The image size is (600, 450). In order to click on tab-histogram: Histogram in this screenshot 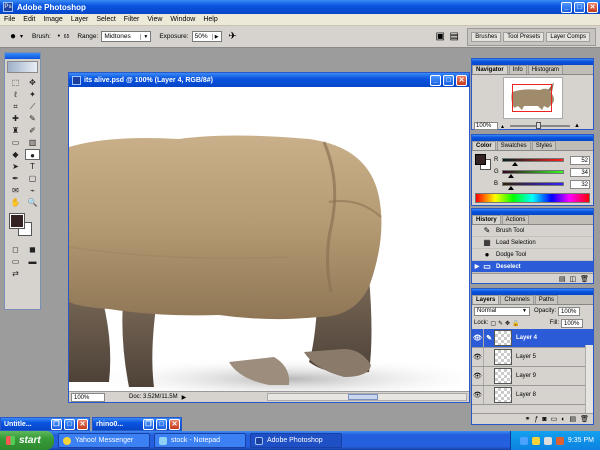, I will do `click(545, 69)`.